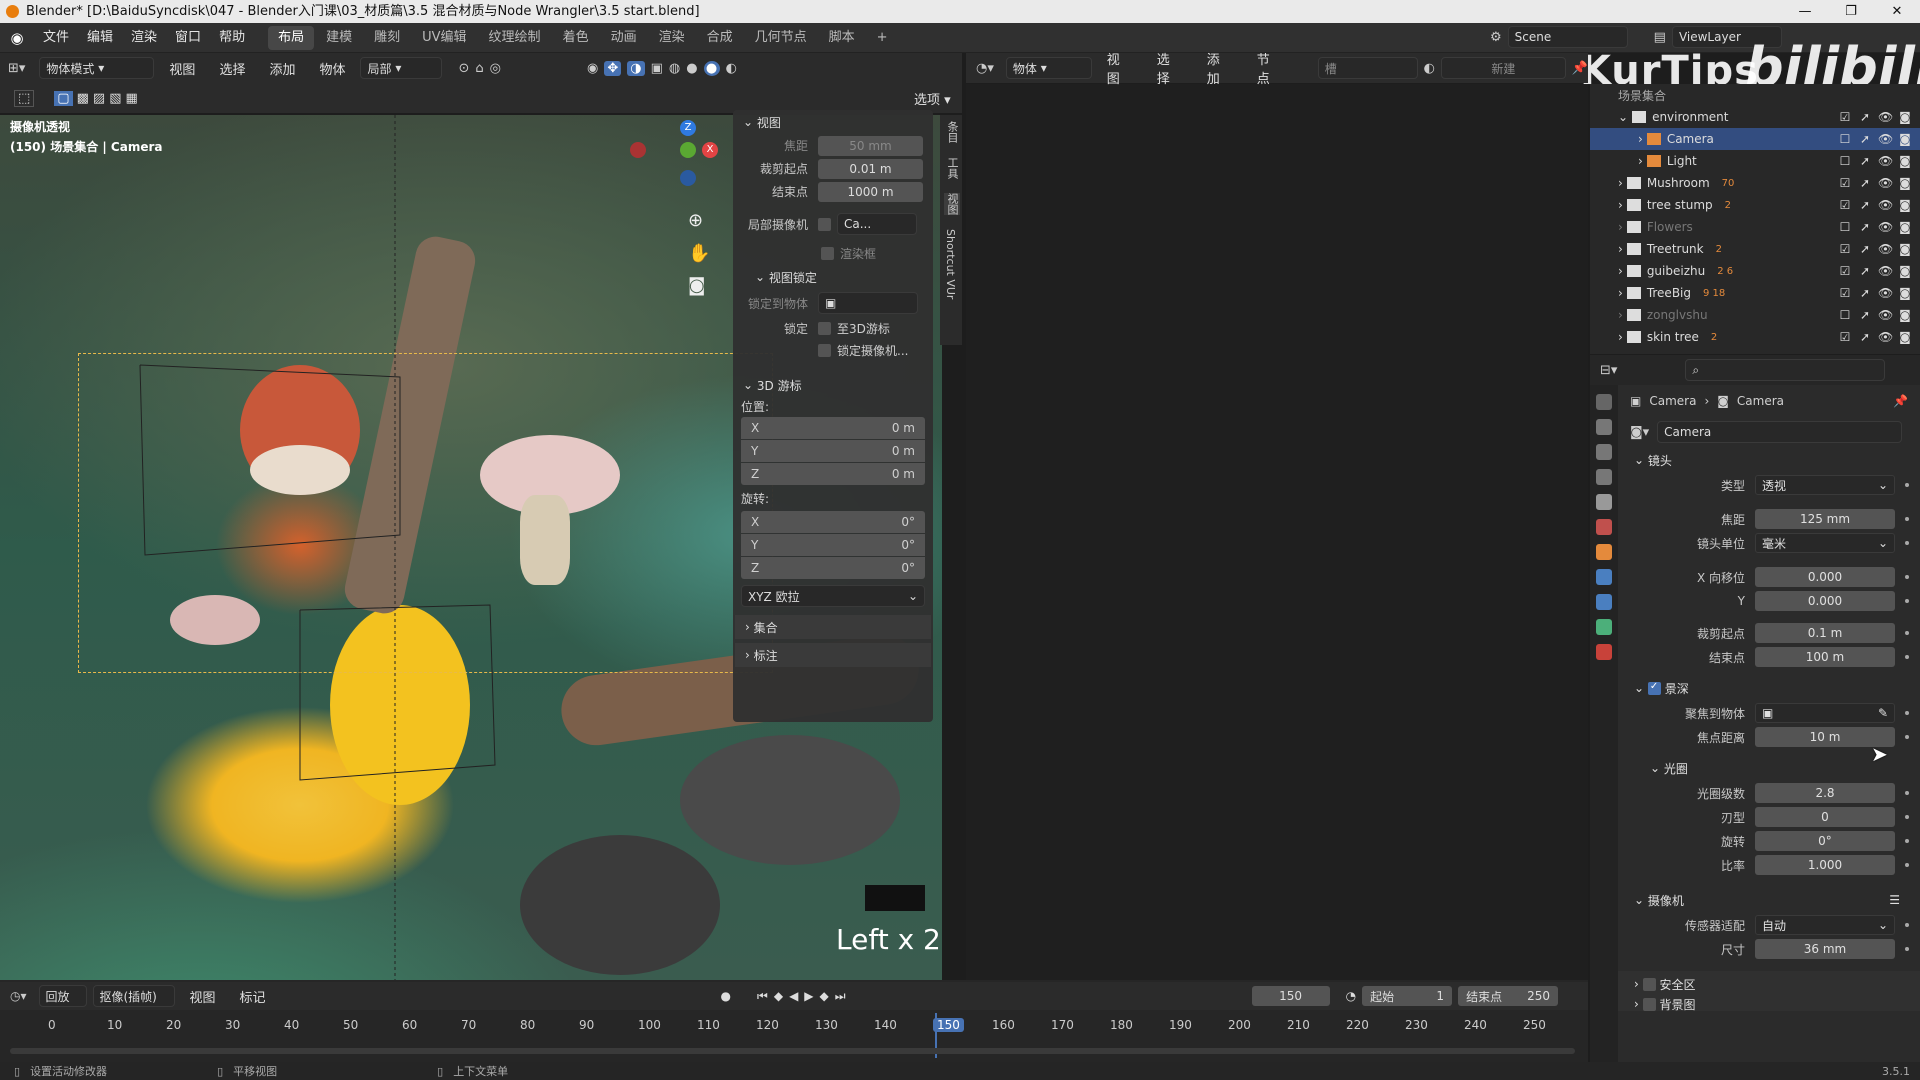  Describe the element at coordinates (133, 996) in the screenshot. I see `keying-menu: 抠像(插帧)` at that location.